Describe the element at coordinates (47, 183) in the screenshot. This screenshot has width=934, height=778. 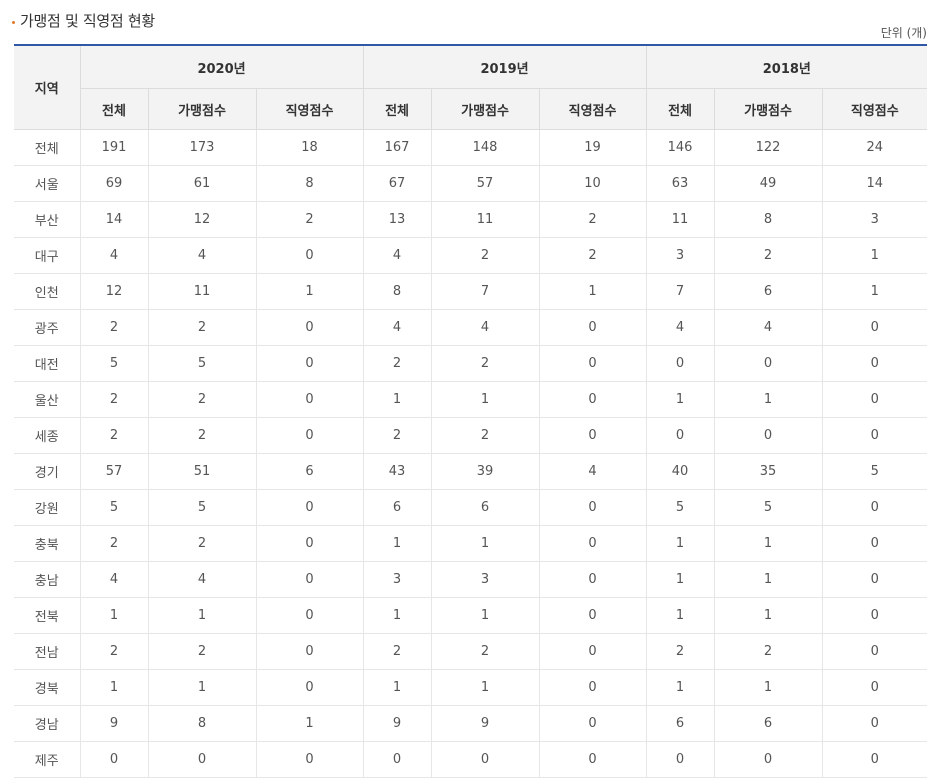
I see `region-cell: 서울` at that location.